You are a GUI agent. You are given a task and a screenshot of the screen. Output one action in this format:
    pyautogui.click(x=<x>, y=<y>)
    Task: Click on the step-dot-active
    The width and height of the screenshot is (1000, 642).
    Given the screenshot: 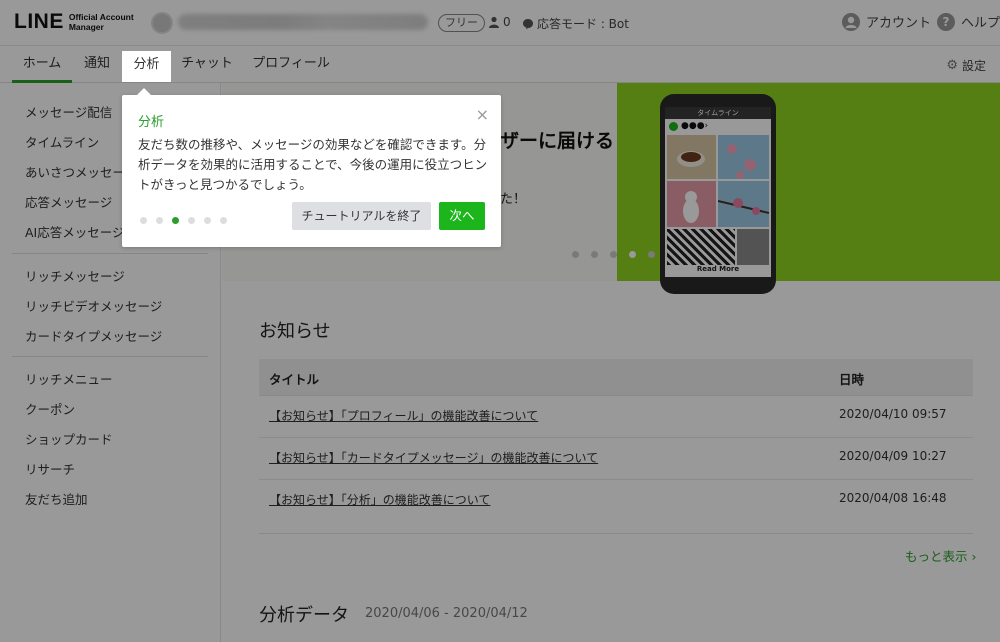 What is the action you would take?
    pyautogui.click(x=175, y=220)
    